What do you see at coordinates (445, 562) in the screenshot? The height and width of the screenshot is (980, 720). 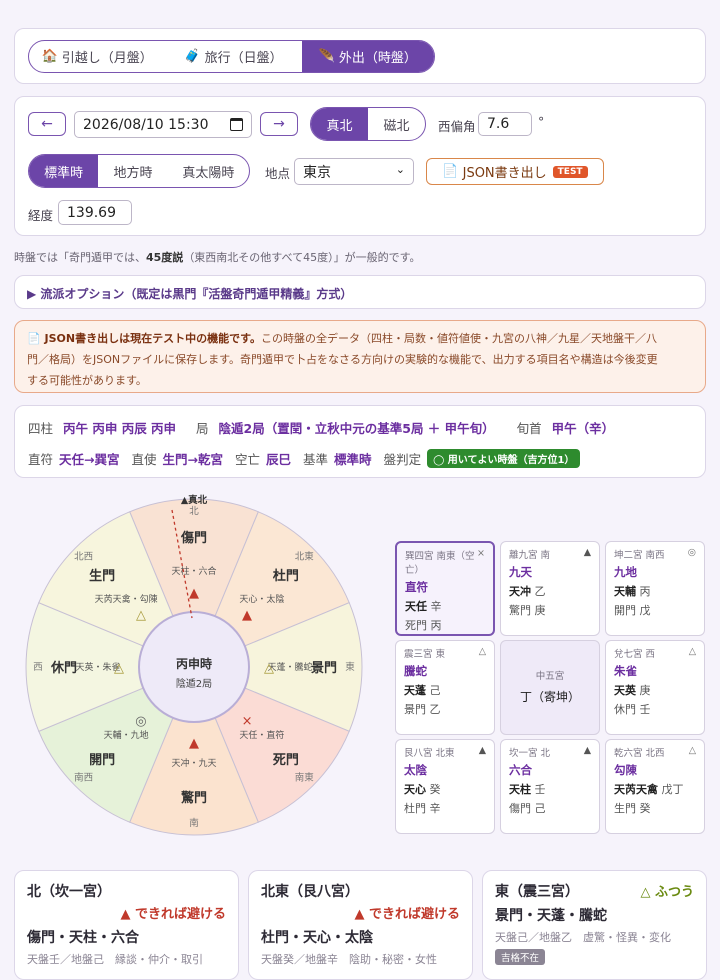 I see `palace-header: 巽四宮 南東（空亡） ×` at bounding box center [445, 562].